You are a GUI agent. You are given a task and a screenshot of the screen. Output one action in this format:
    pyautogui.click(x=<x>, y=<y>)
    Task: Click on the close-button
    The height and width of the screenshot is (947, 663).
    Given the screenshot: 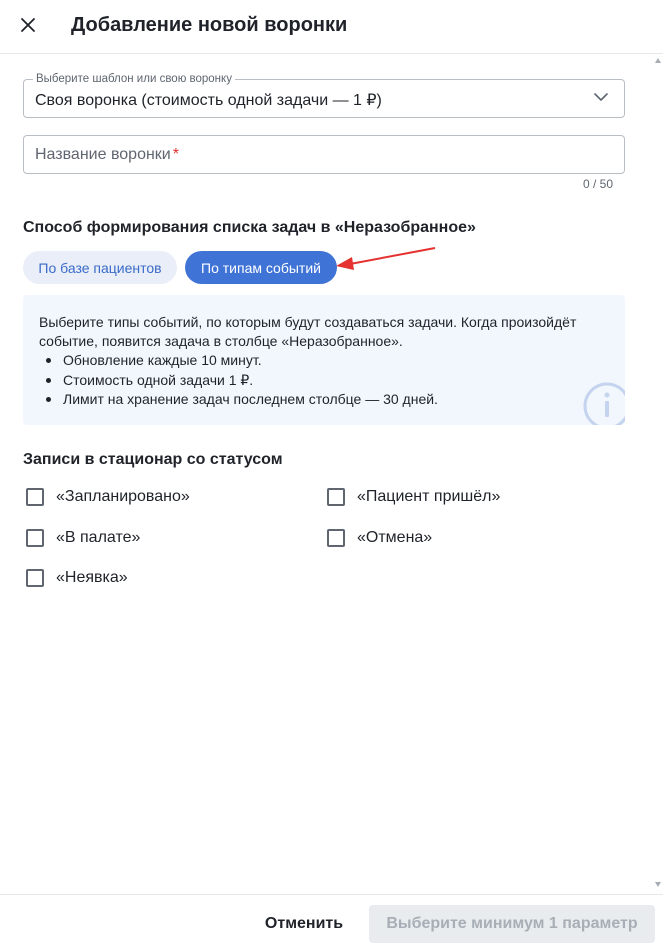 What is the action you would take?
    pyautogui.click(x=28, y=25)
    